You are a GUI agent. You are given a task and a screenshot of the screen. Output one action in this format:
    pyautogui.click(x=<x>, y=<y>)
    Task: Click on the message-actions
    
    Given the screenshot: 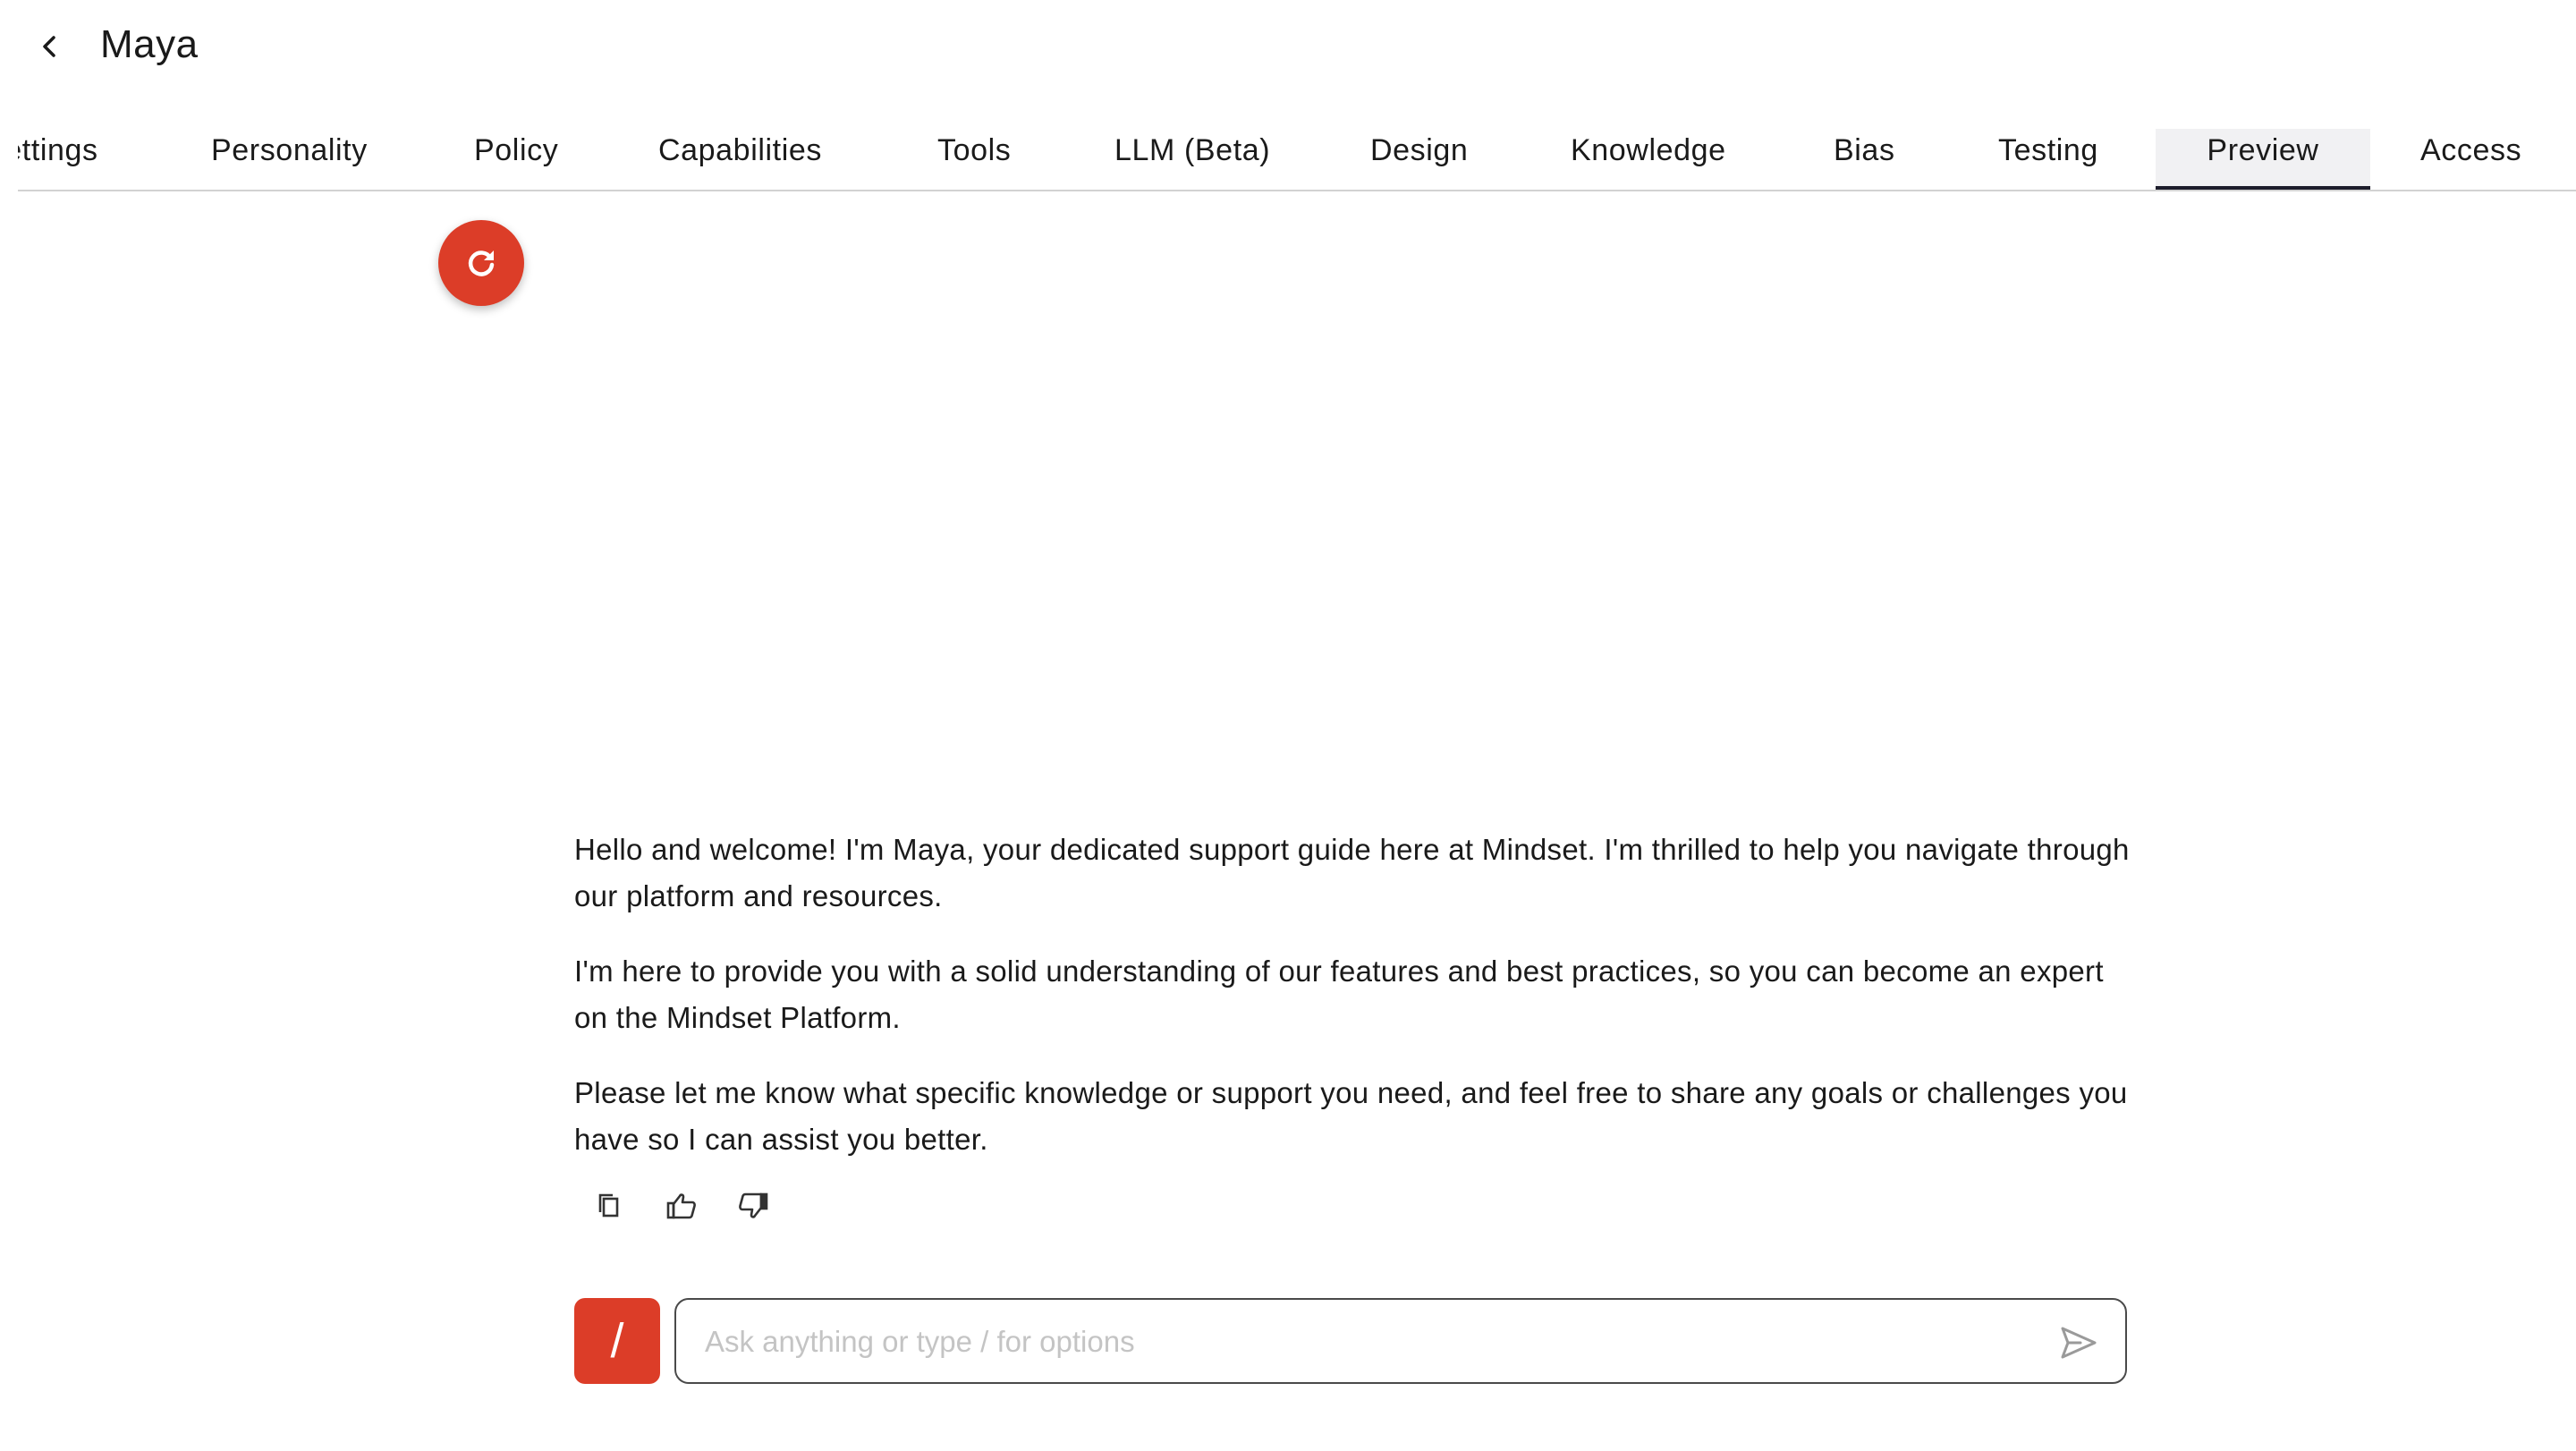 What is the action you would take?
    pyautogui.click(x=681, y=1206)
    